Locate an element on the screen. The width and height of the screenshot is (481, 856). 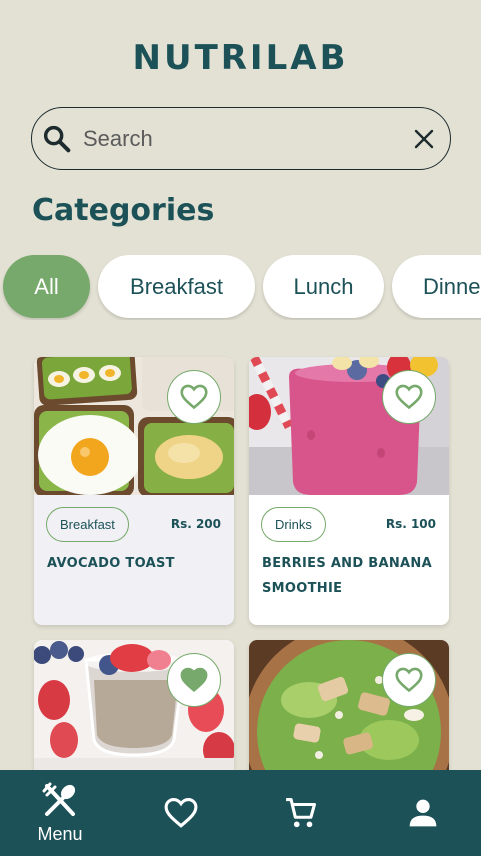
category-chip-lunch: Lunch is located at coordinates (323, 286).